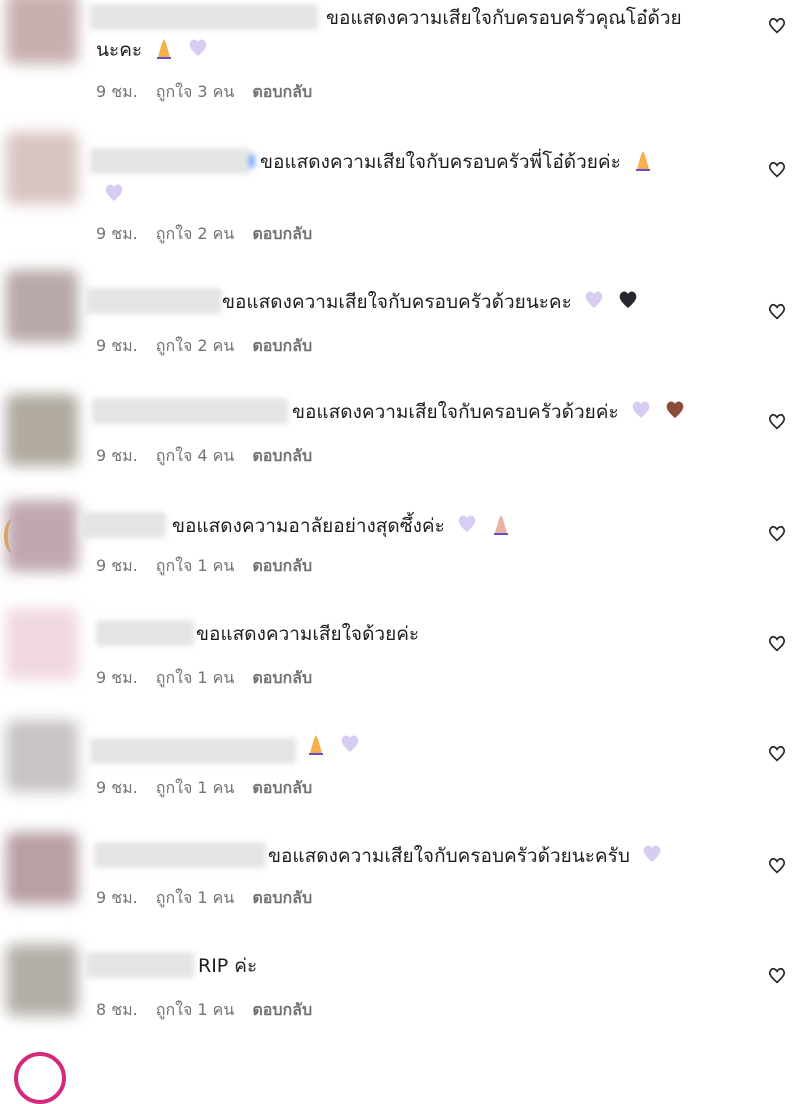 The width and height of the screenshot is (800, 1104). Describe the element at coordinates (397, 302) in the screenshot. I see `comment-text-content: ขอแสดงความเสียใจกับครอบครัวด้วยนะคะ` at that location.